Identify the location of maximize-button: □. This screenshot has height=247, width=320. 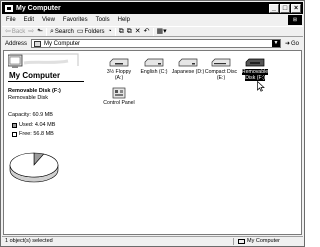
(285, 8).